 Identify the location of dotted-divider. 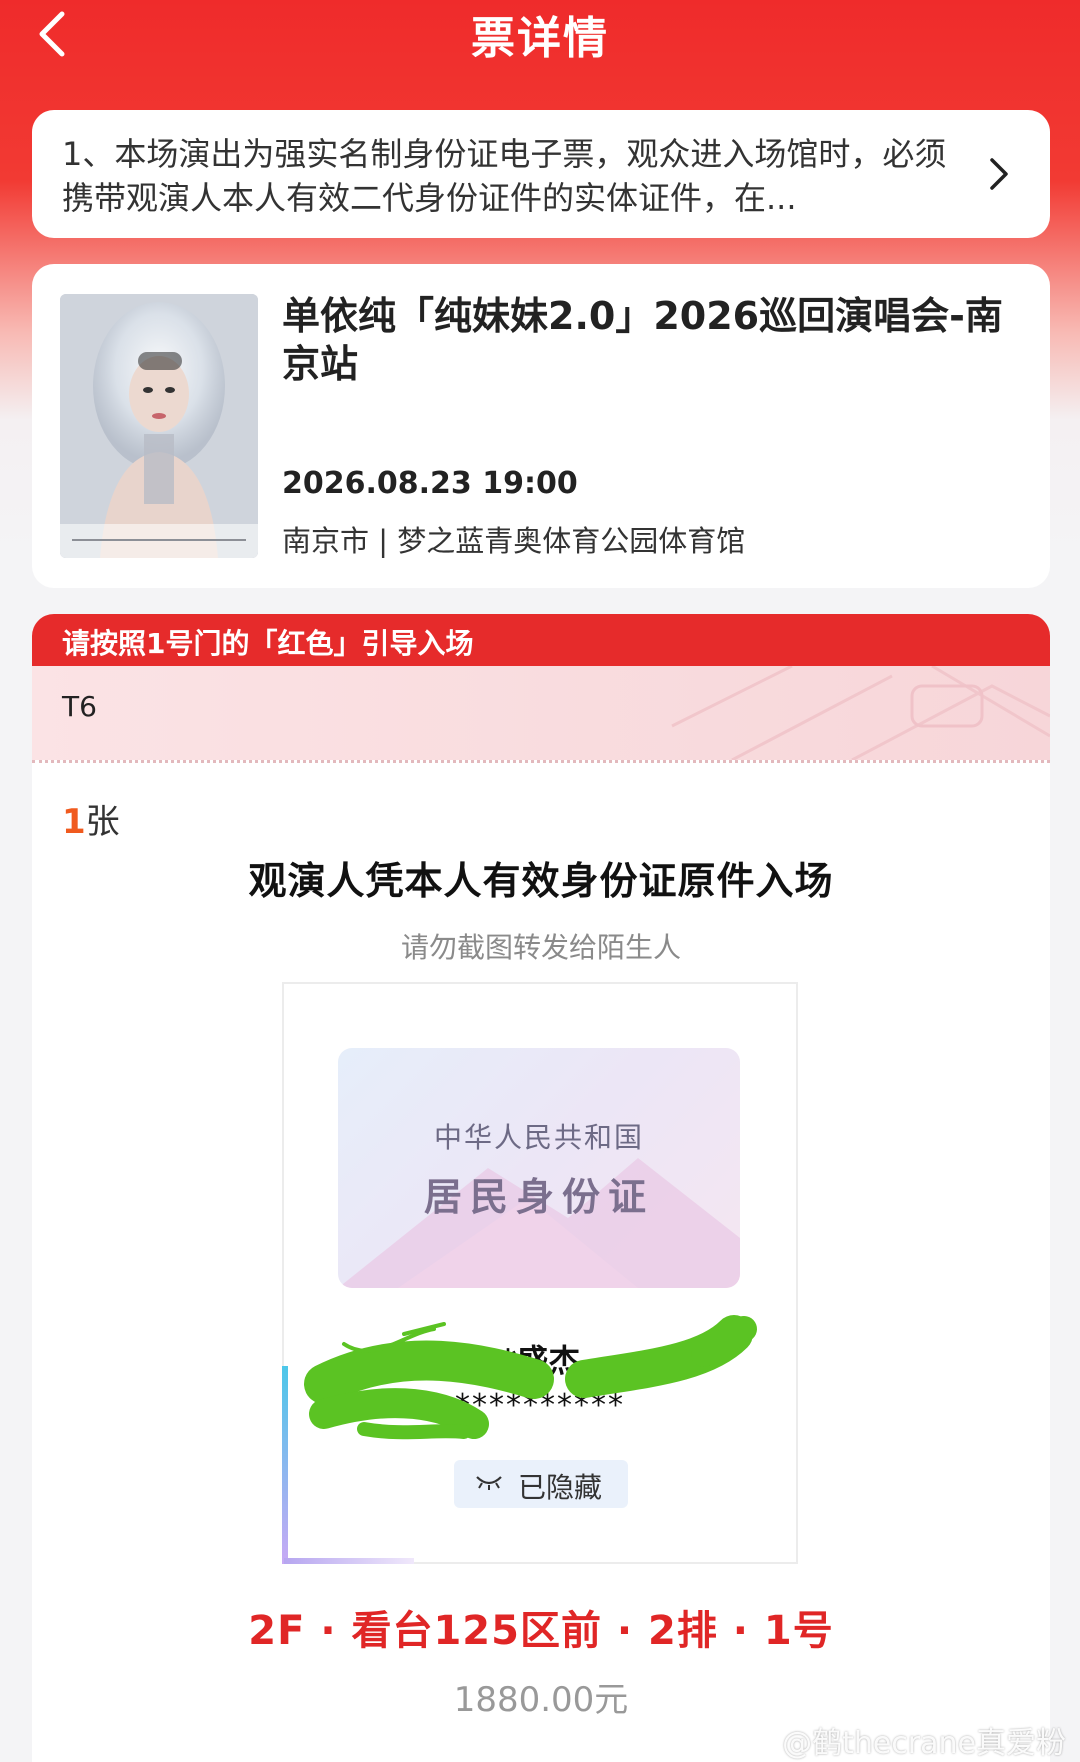
(541, 761).